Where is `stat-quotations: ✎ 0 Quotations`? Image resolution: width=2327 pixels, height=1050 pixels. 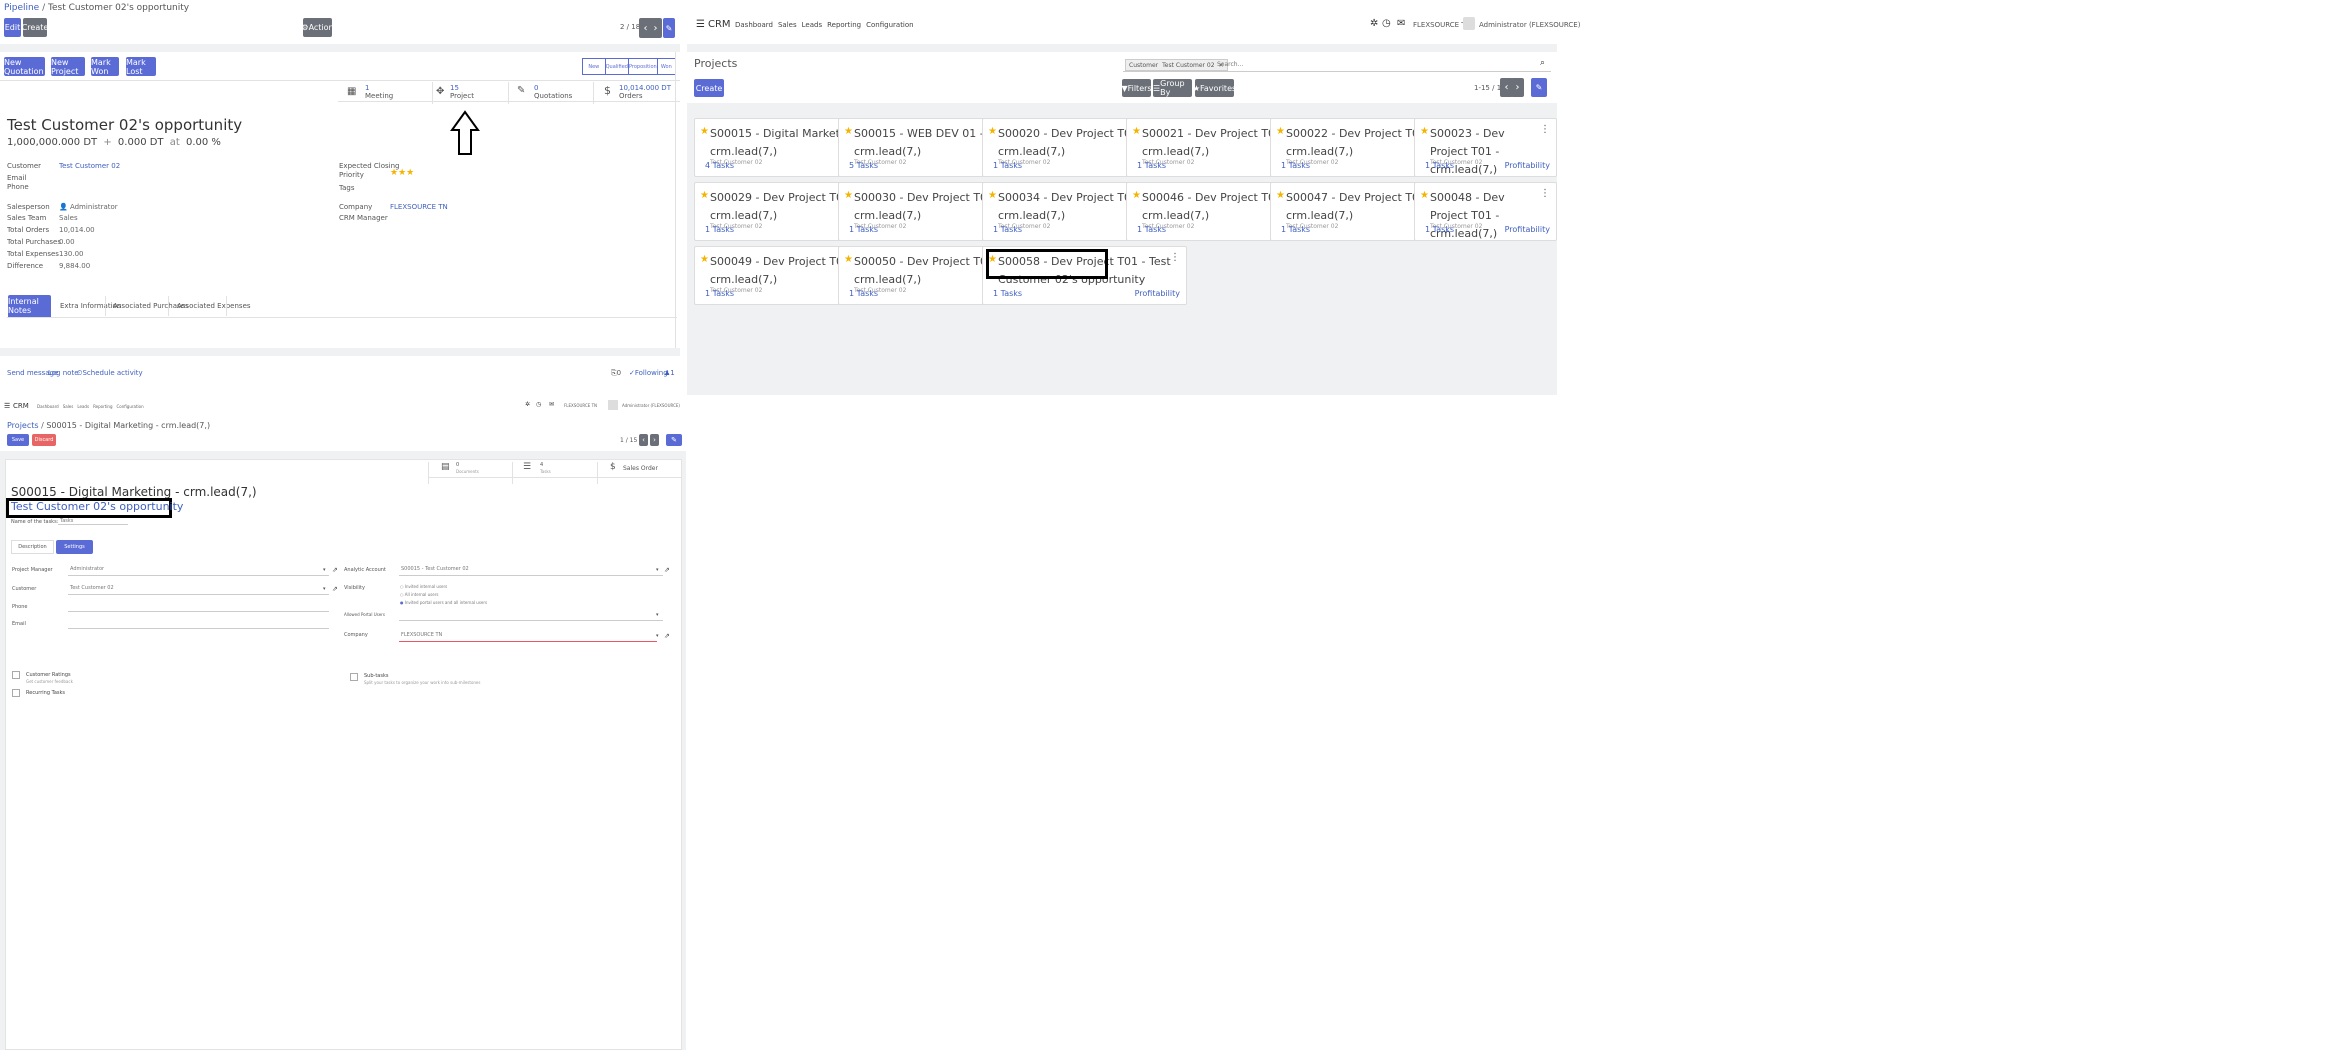
stat-quotations: ✎ 0 Quotations is located at coordinates (550, 93).